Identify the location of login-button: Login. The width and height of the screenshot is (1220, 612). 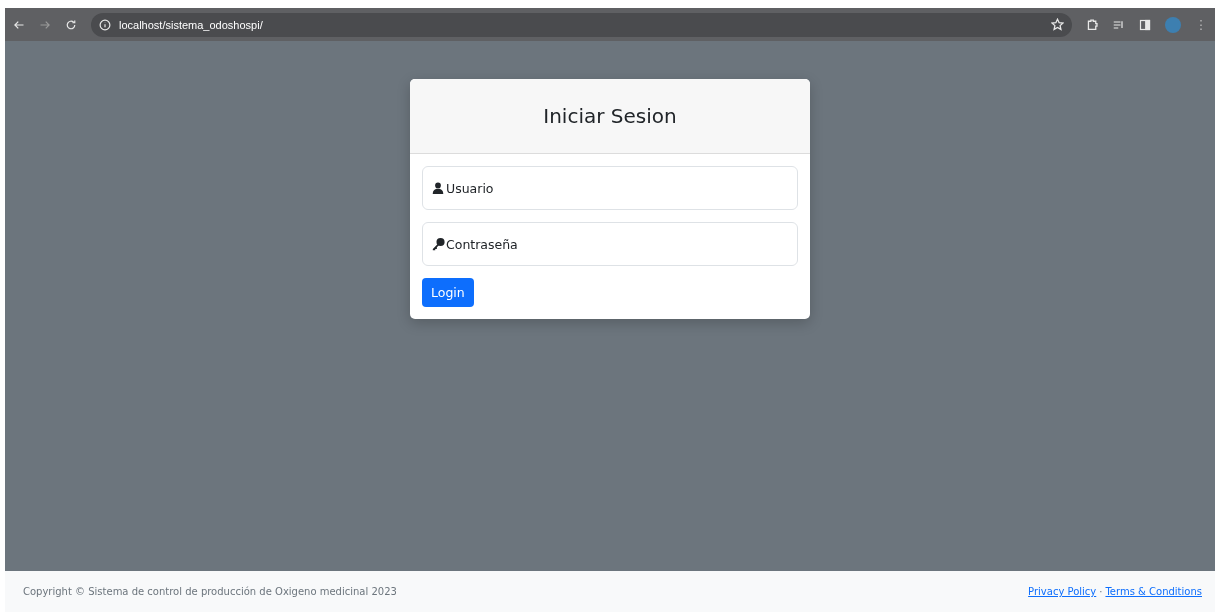
(448, 292).